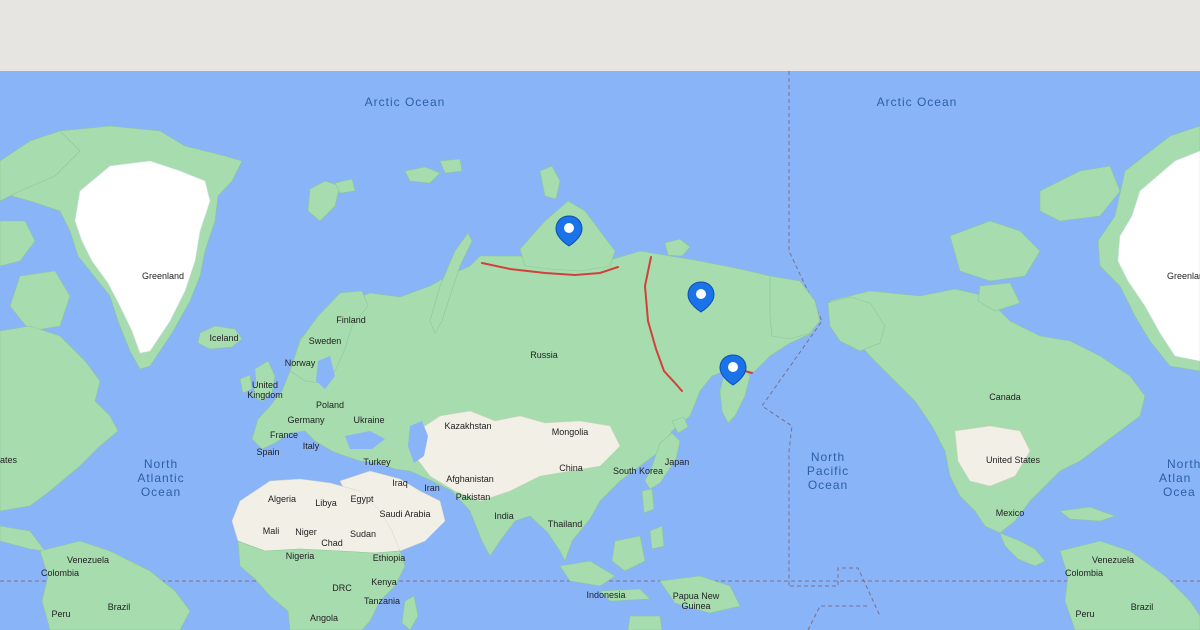 The height and width of the screenshot is (630, 1200). Describe the element at coordinates (267, 452) in the screenshot. I see `label-spain: Spain` at that location.